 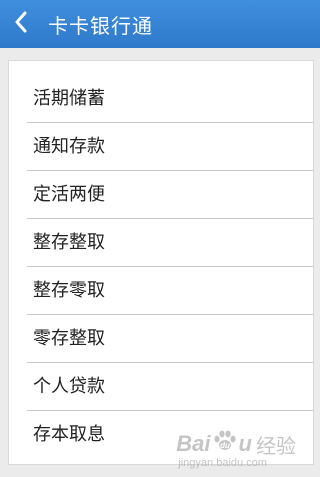 I want to click on page-title: 卡卡银行通, so click(x=100, y=25).